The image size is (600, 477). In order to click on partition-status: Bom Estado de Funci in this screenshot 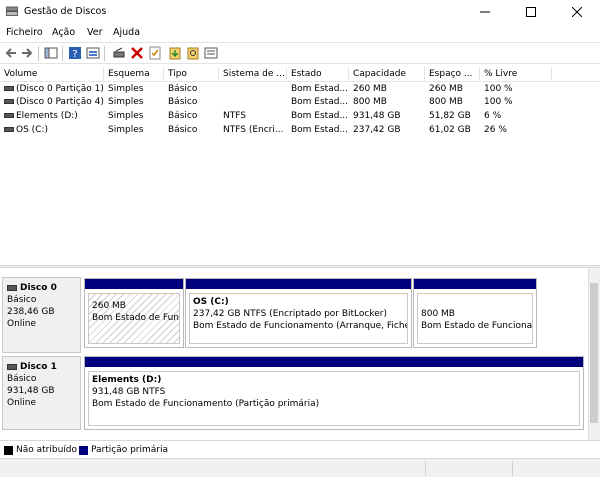, I will do `click(136, 318)`.